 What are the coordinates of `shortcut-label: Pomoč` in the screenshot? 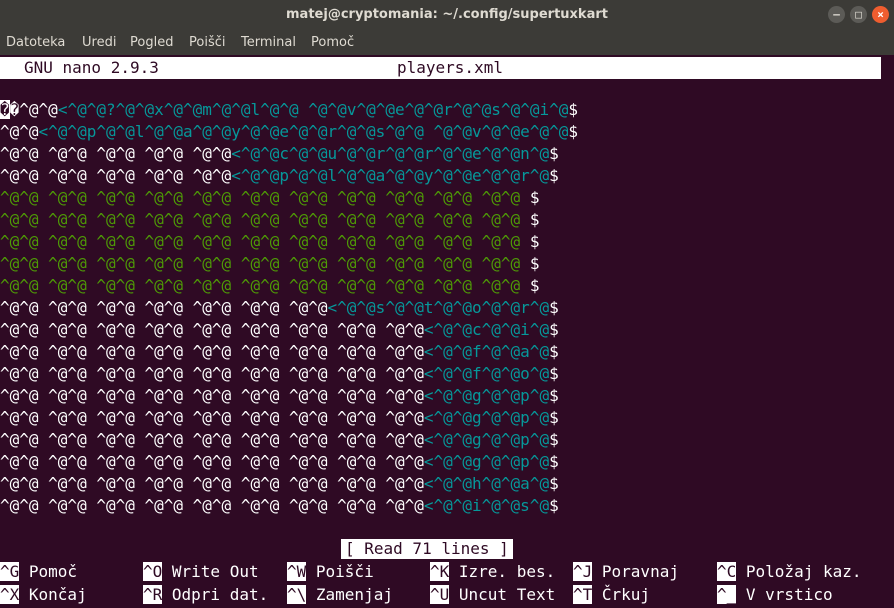 It's located at (48, 571).